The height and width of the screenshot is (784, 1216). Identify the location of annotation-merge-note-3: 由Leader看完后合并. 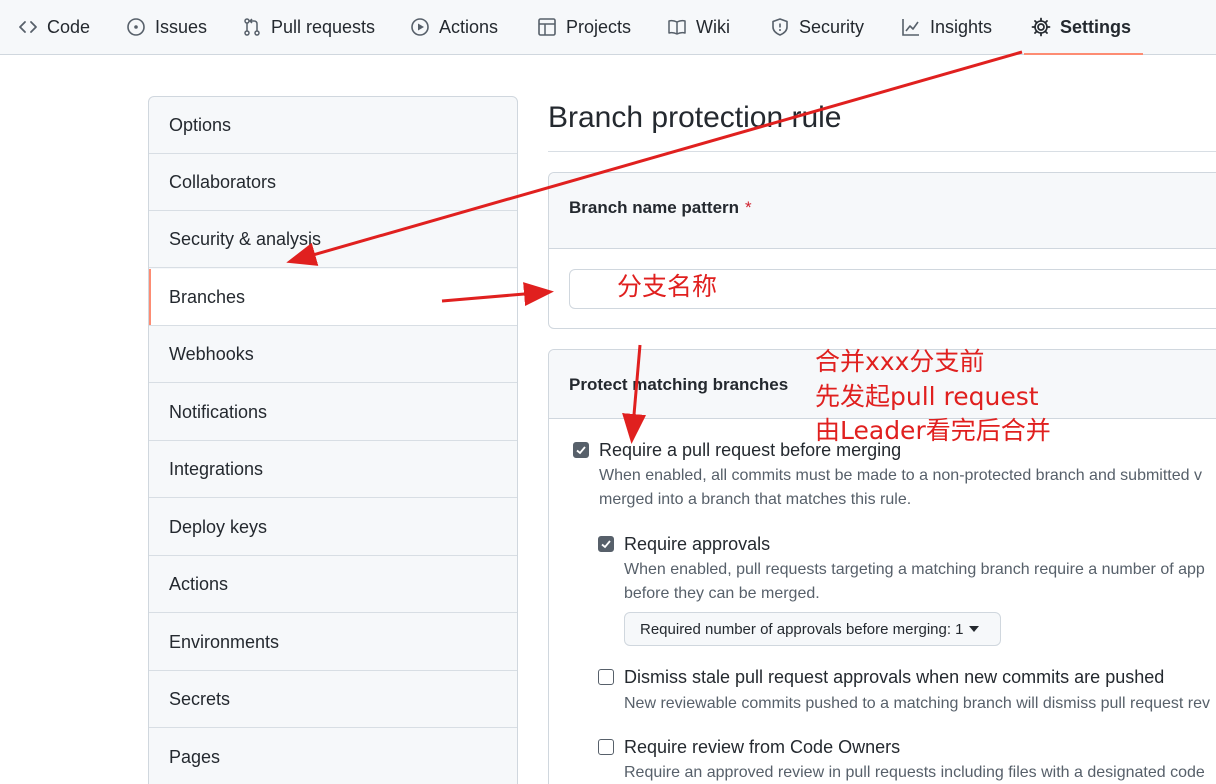
(933, 430).